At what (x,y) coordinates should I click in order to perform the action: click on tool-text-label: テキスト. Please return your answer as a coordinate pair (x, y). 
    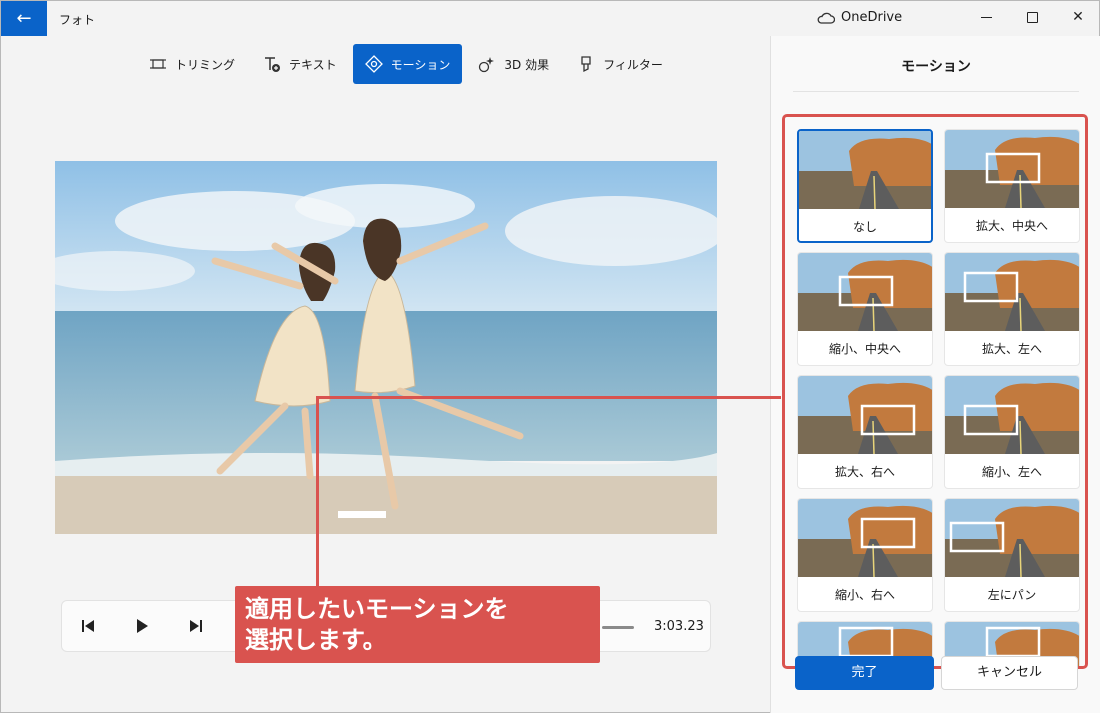
    Looking at the image, I should click on (313, 64).